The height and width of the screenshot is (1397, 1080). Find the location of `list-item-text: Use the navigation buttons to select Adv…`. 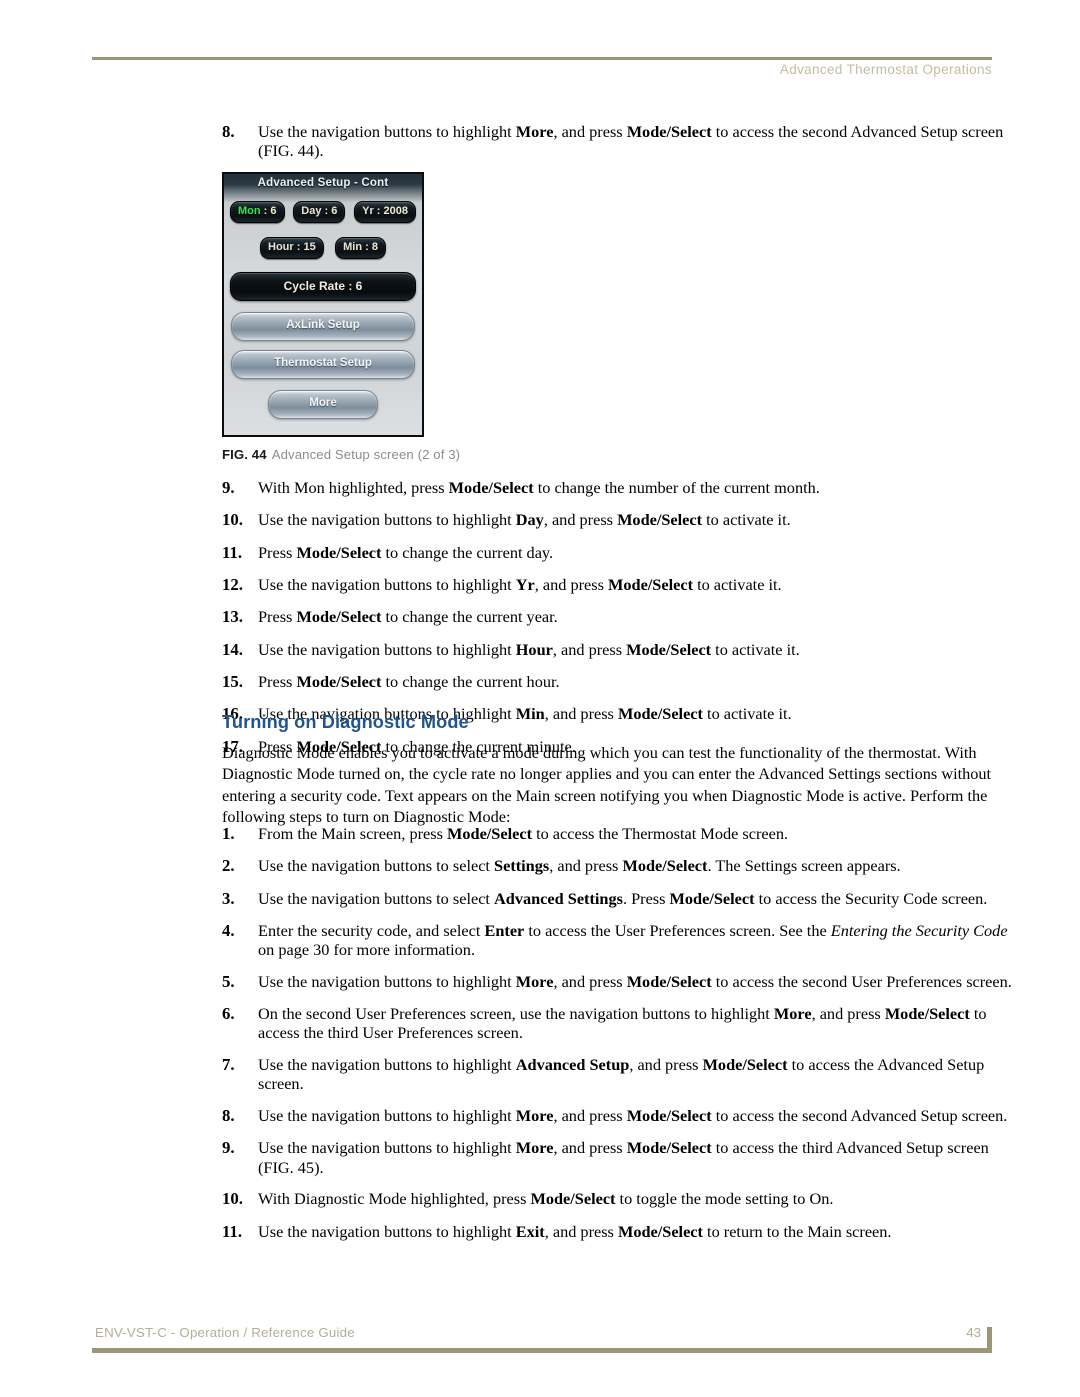

list-item-text: Use the navigation buttons to select Adv… is located at coordinates (623, 898).